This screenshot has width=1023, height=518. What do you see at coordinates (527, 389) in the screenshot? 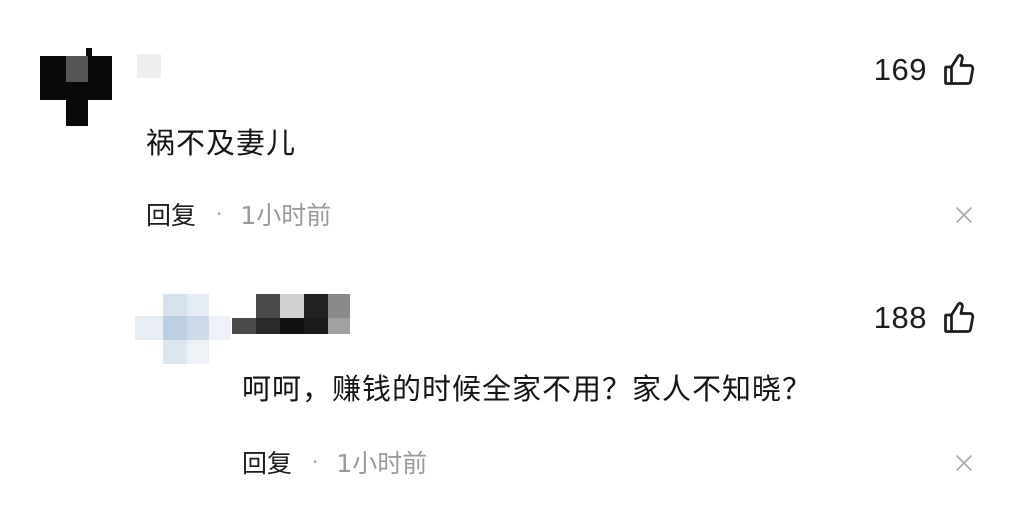
I see `comment-text: 呵呵，赚钱的时候全家不用？家人不知晓？` at bounding box center [527, 389].